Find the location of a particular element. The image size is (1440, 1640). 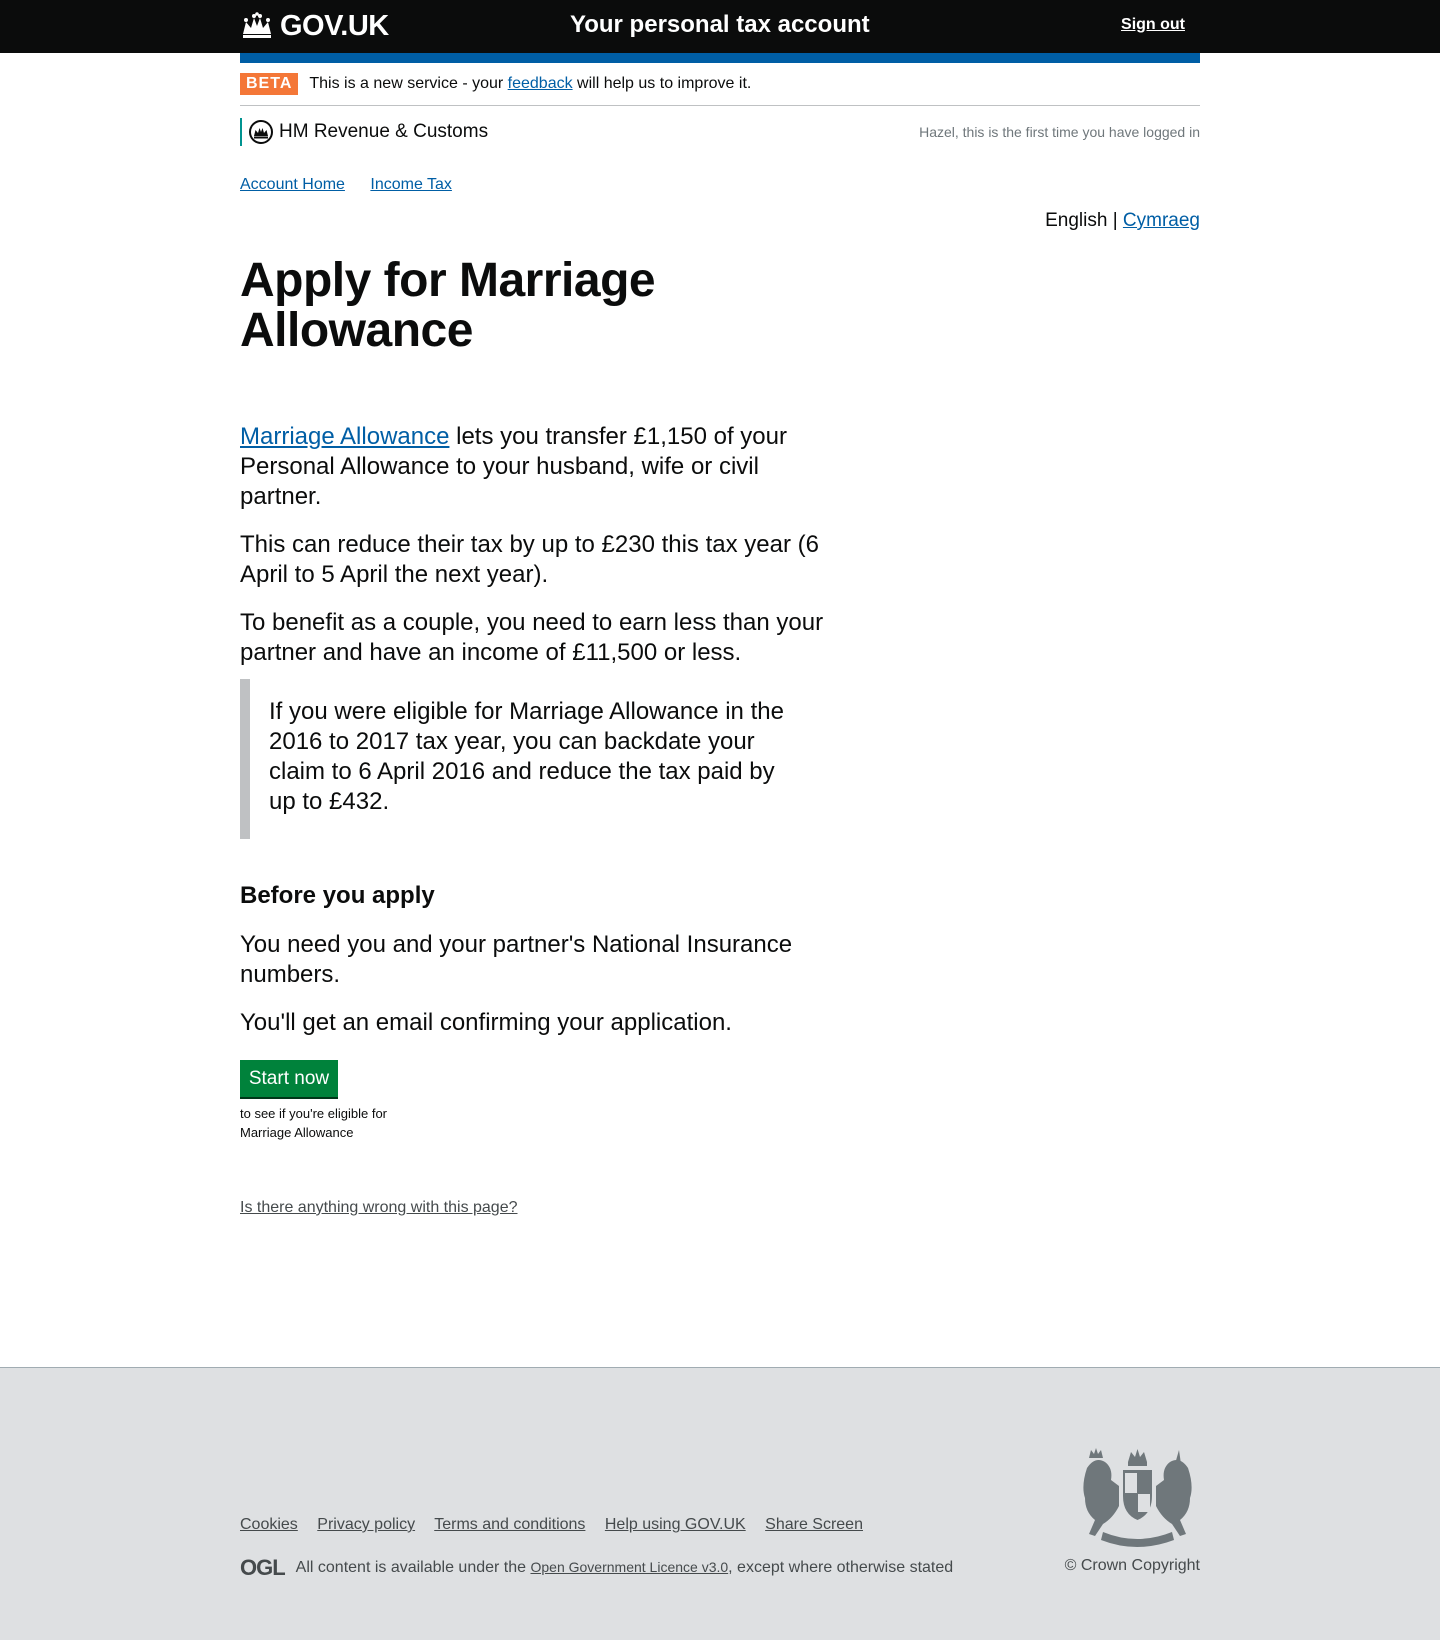

breadcrumb-account-home: Account Home is located at coordinates (292, 184).